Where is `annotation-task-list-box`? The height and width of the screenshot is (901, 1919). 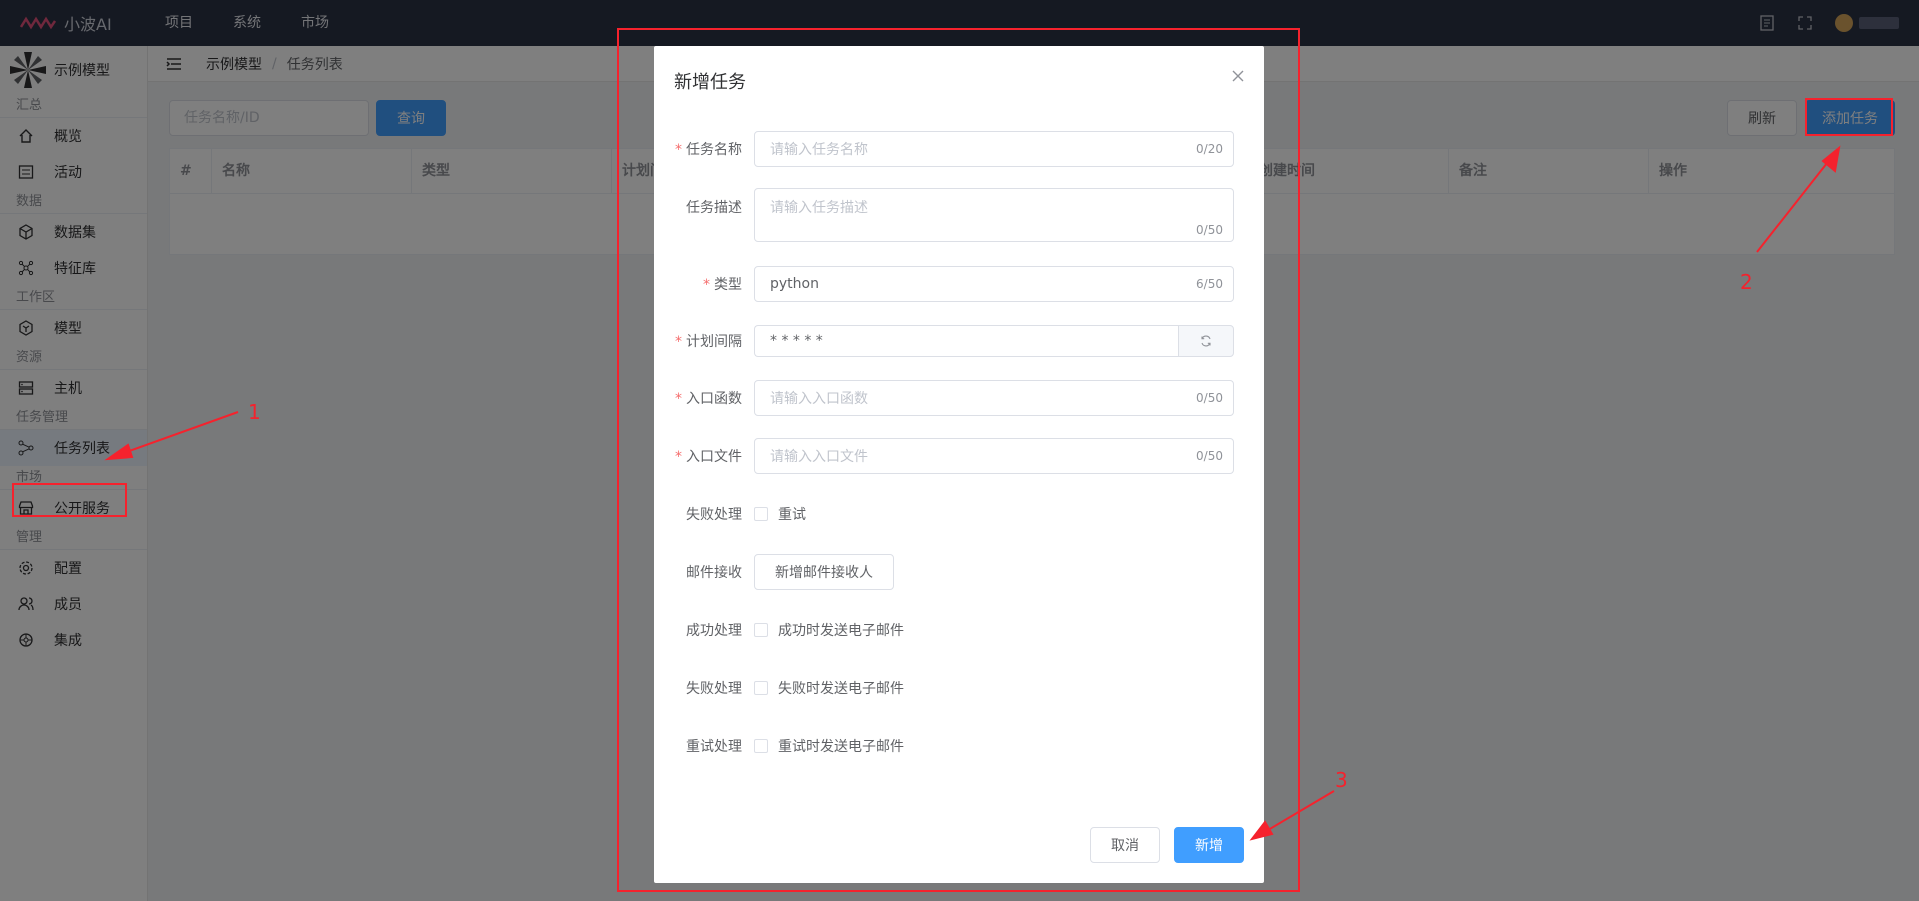
annotation-task-list-box is located at coordinates (69, 500).